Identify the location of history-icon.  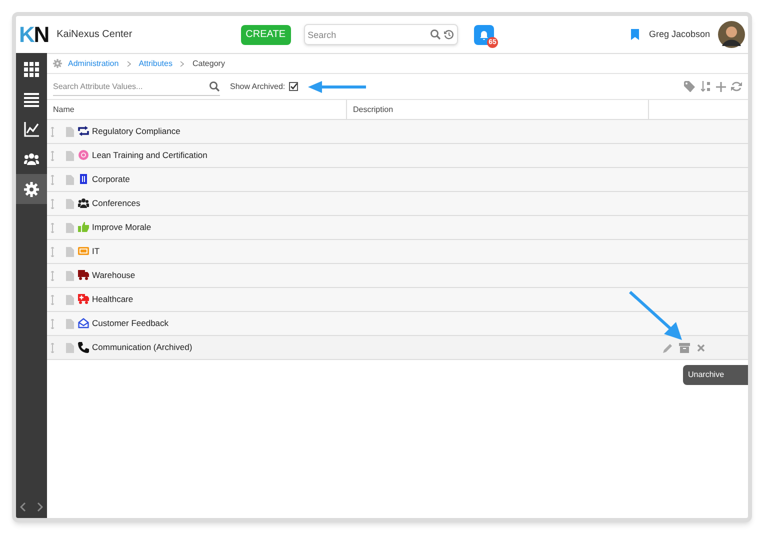
(448, 34).